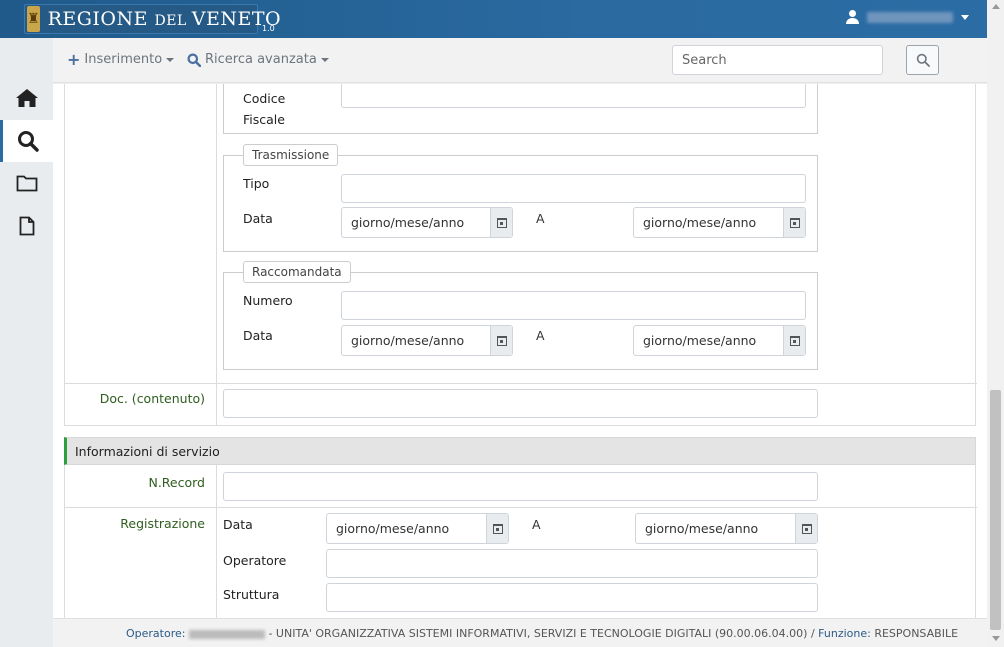  I want to click on tipo-label: Tipo, so click(256, 183).